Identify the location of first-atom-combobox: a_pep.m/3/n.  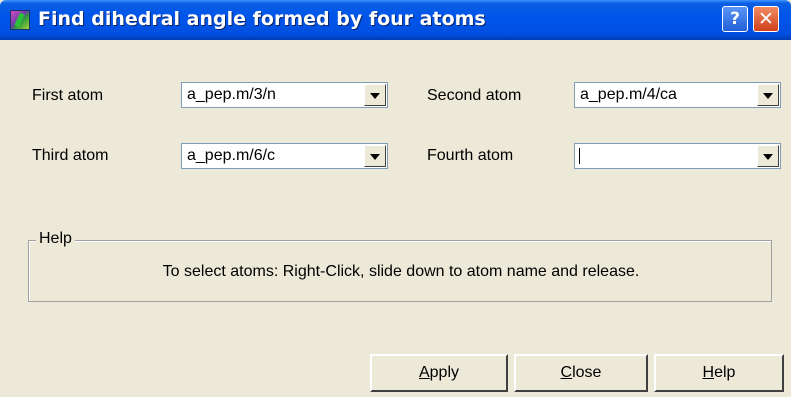
(284, 95).